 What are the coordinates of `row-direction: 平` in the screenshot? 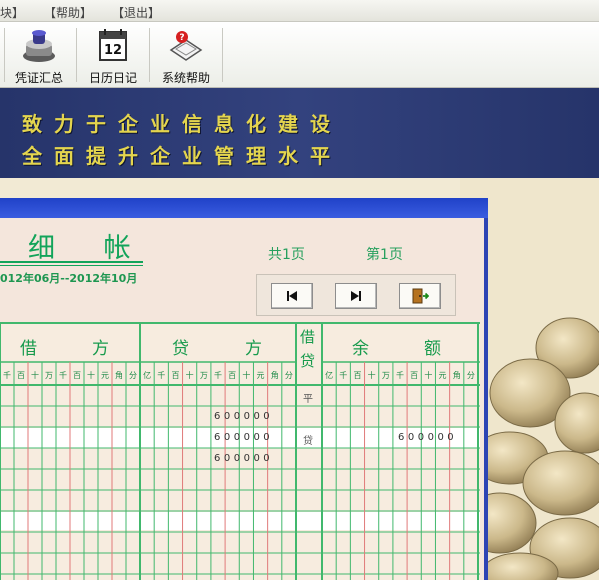 It's located at (308, 399).